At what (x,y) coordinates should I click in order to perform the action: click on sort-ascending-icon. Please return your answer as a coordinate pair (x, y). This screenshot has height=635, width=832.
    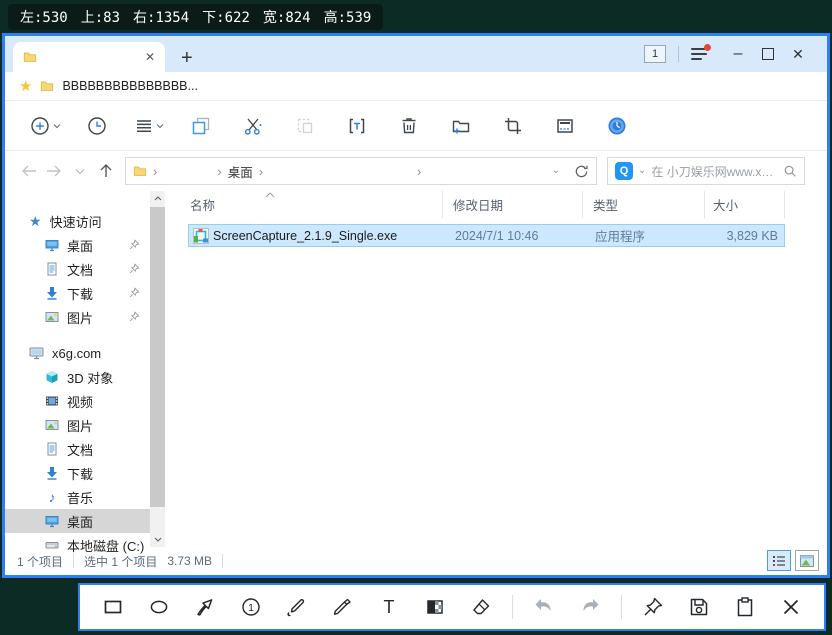
    Looking at the image, I should click on (270, 195).